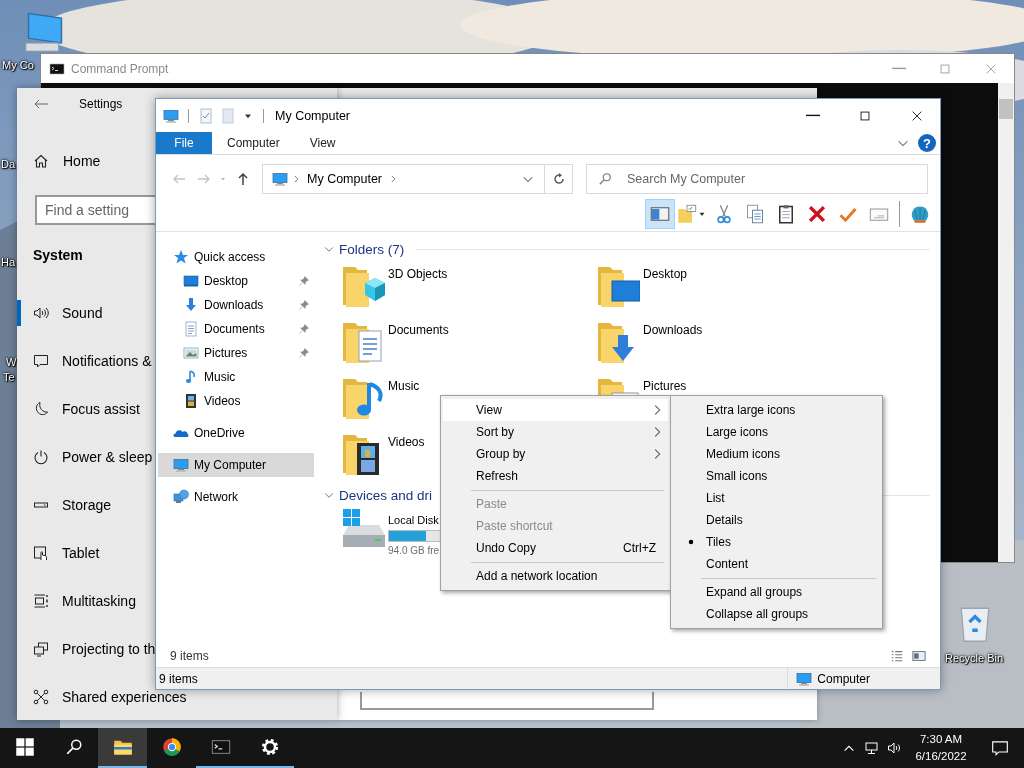 Image resolution: width=1024 pixels, height=768 pixels. Describe the element at coordinates (386, 495) in the screenshot. I see `group-header: Devices and dri` at that location.